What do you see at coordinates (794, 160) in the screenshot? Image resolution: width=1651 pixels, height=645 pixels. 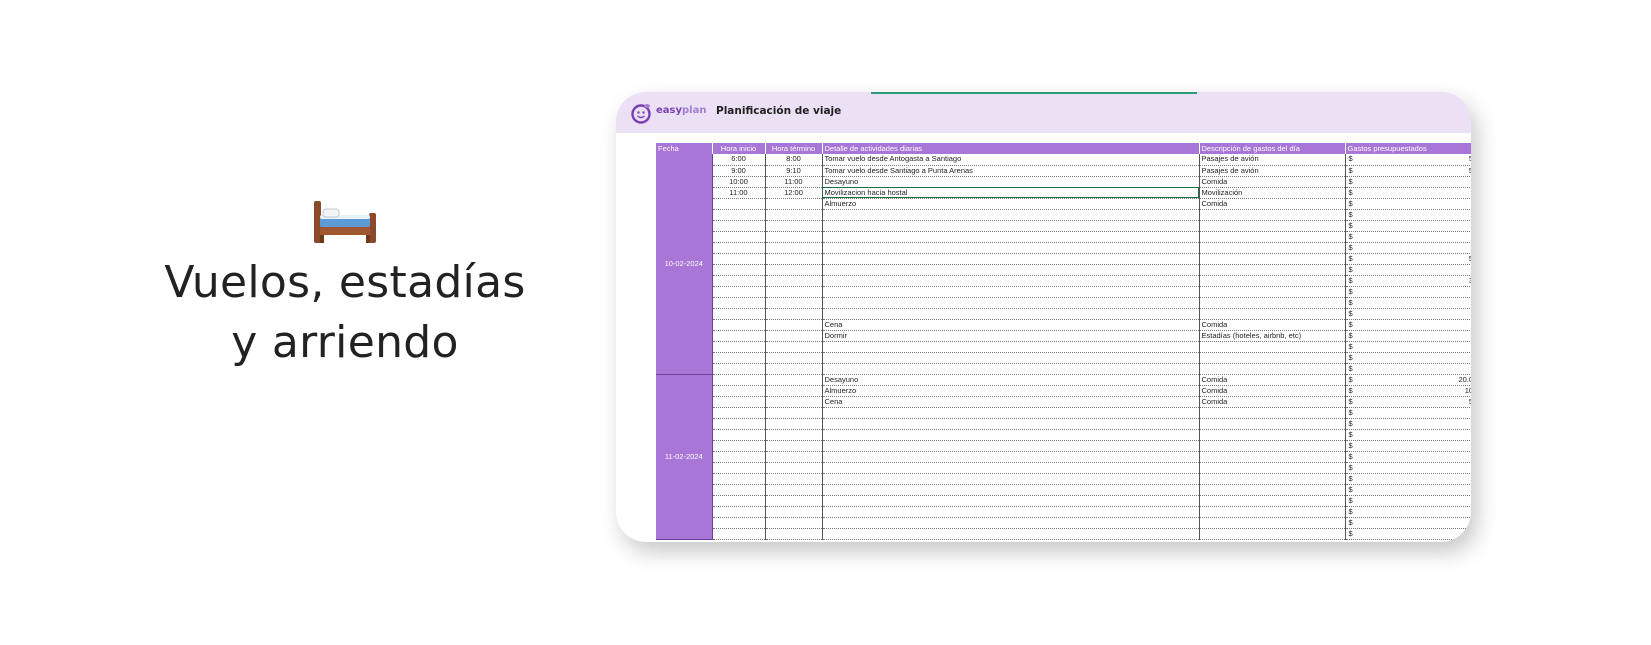 I see `end-time-cell: 8:00` at bounding box center [794, 160].